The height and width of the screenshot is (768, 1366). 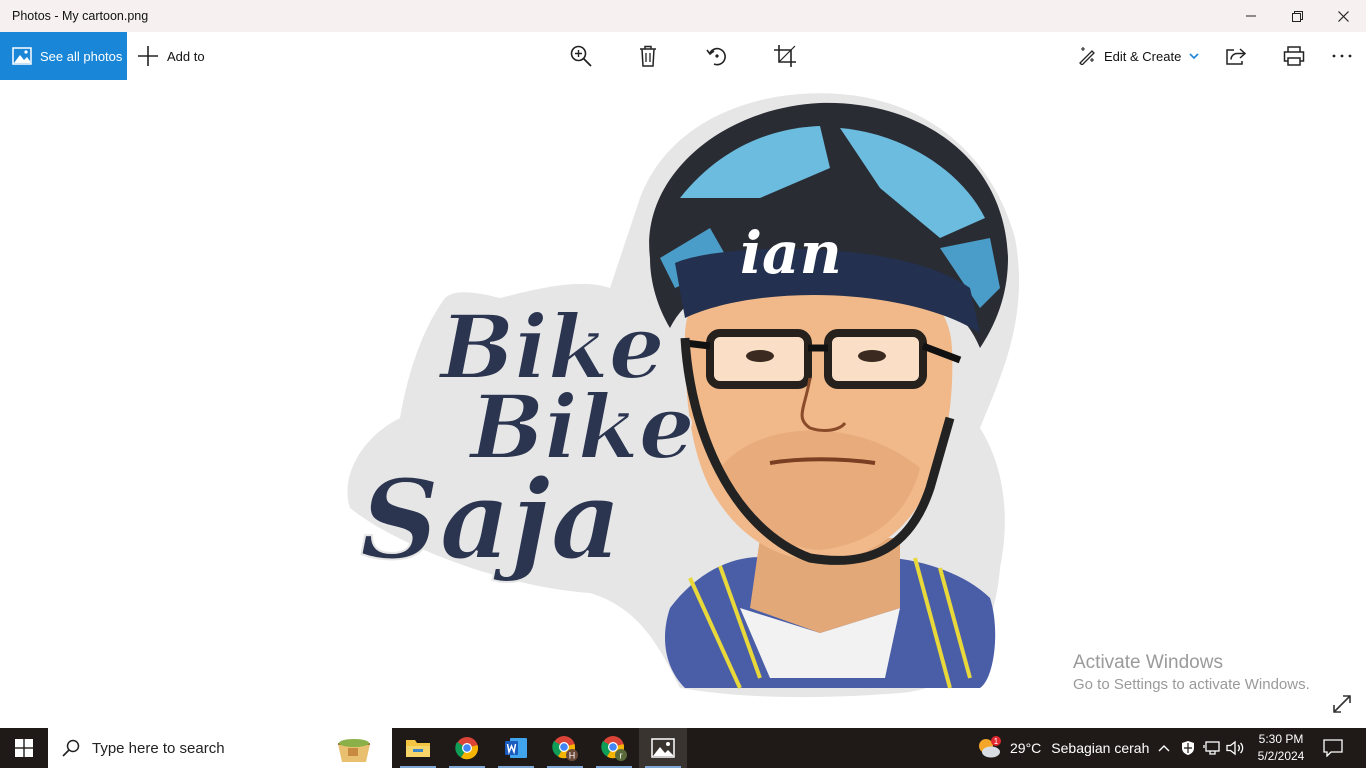 I want to click on windows-logo-icon, so click(x=24, y=748).